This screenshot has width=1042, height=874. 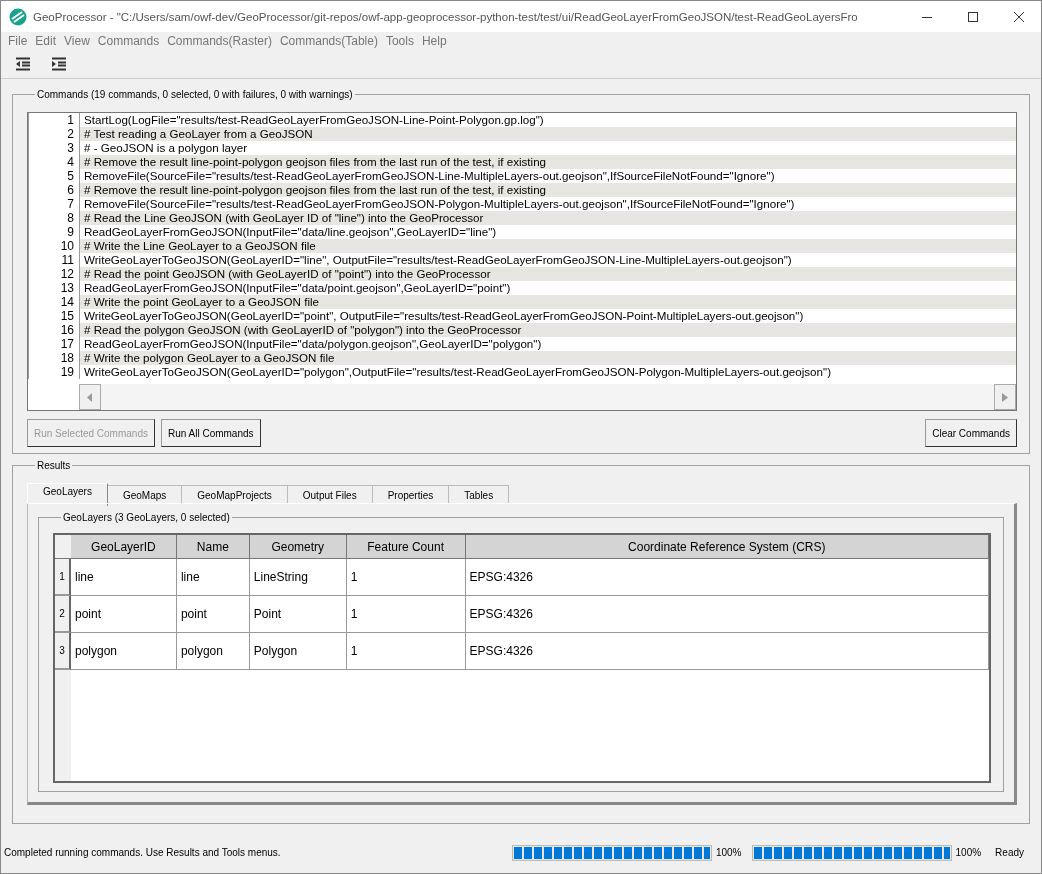 I want to click on line-number: 15, so click(x=67, y=316).